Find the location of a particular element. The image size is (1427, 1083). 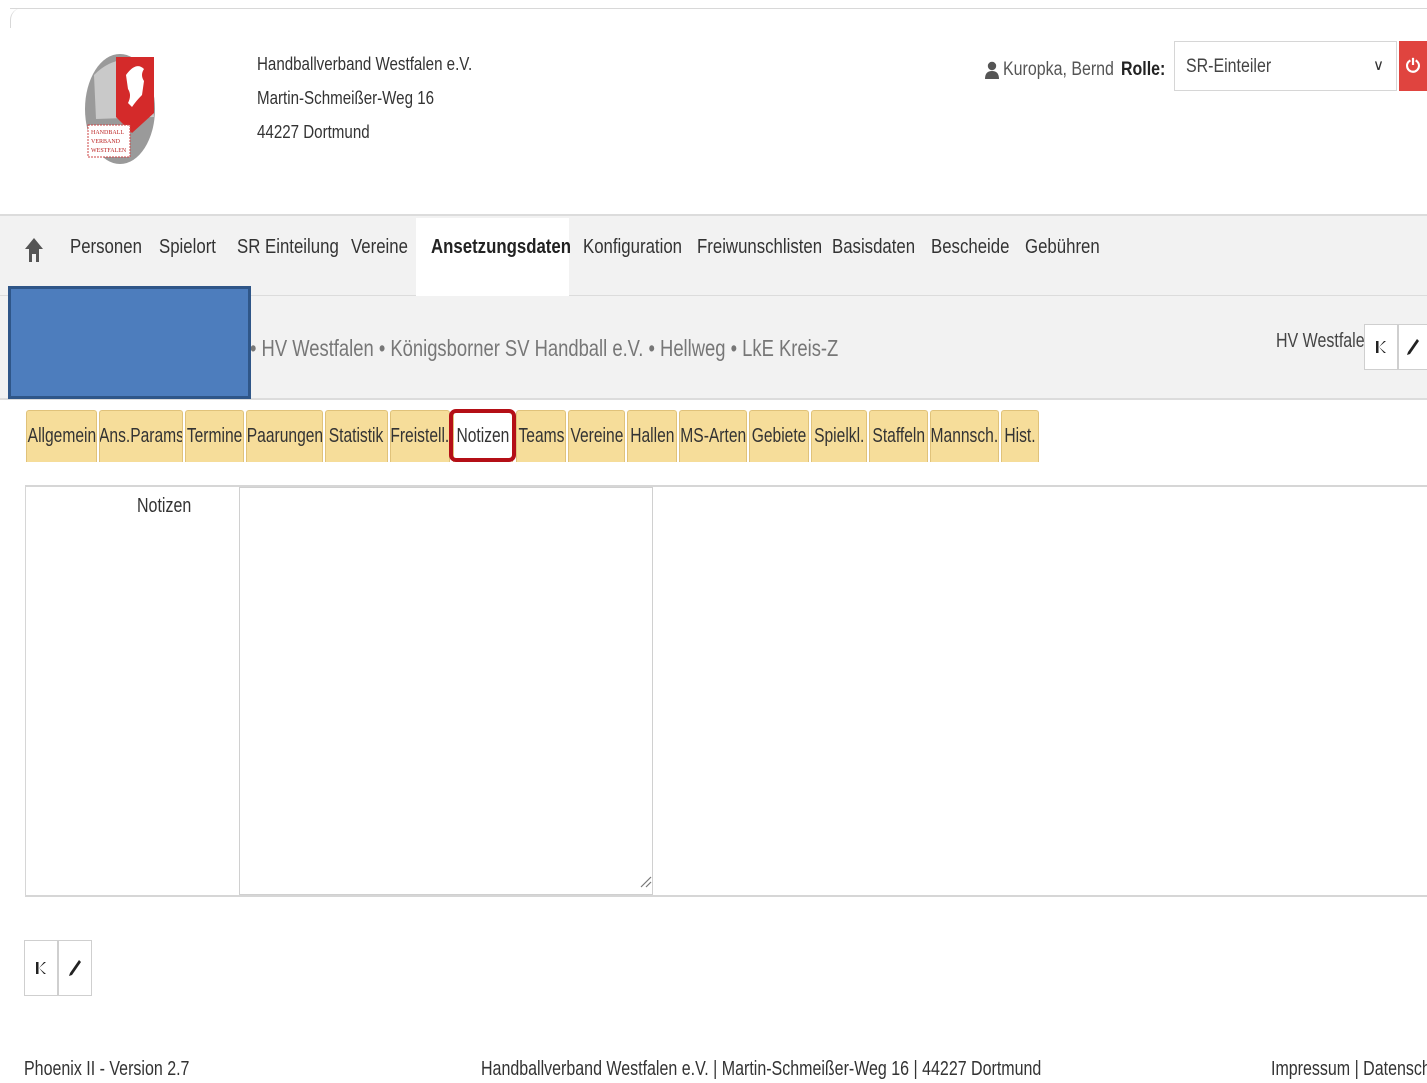

user-info: Kuropka, Bernd Rolle: is located at coordinates (1083, 70).